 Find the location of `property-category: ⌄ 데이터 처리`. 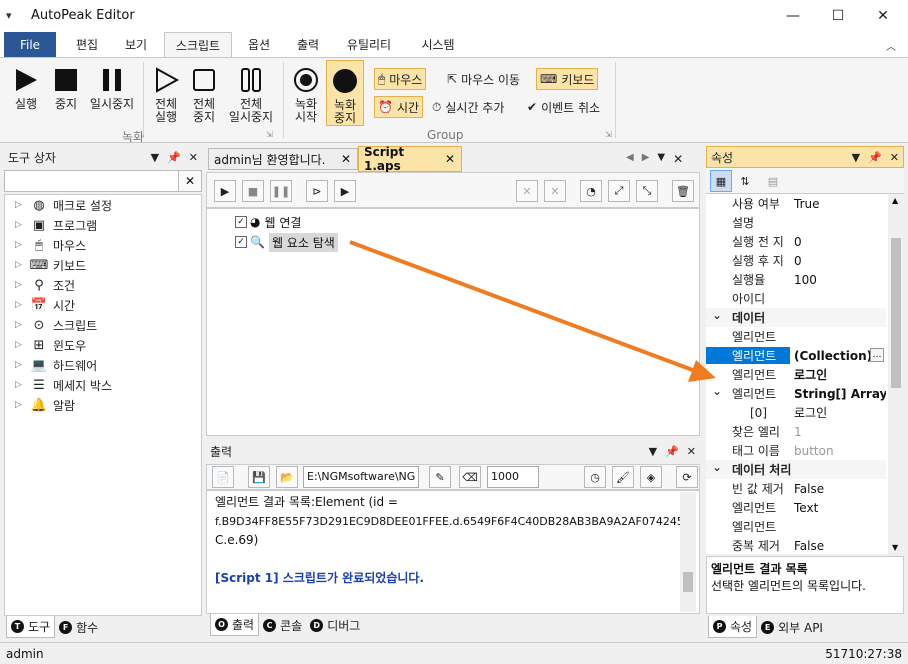

property-category: ⌄ 데이터 처리 is located at coordinates (796, 469).